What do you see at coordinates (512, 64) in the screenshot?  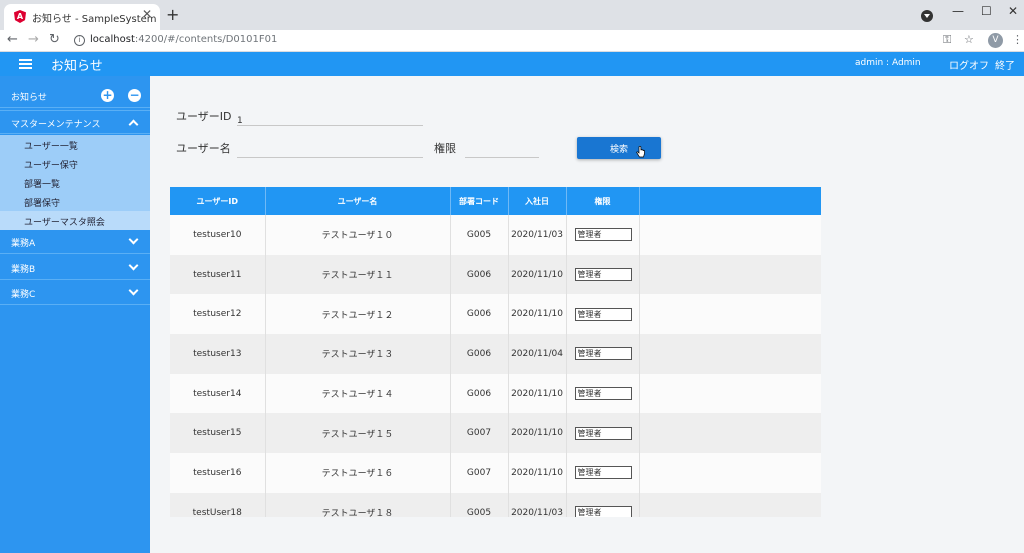 I see `app-header: お知らせ admin : Admin ログオフ 終了` at bounding box center [512, 64].